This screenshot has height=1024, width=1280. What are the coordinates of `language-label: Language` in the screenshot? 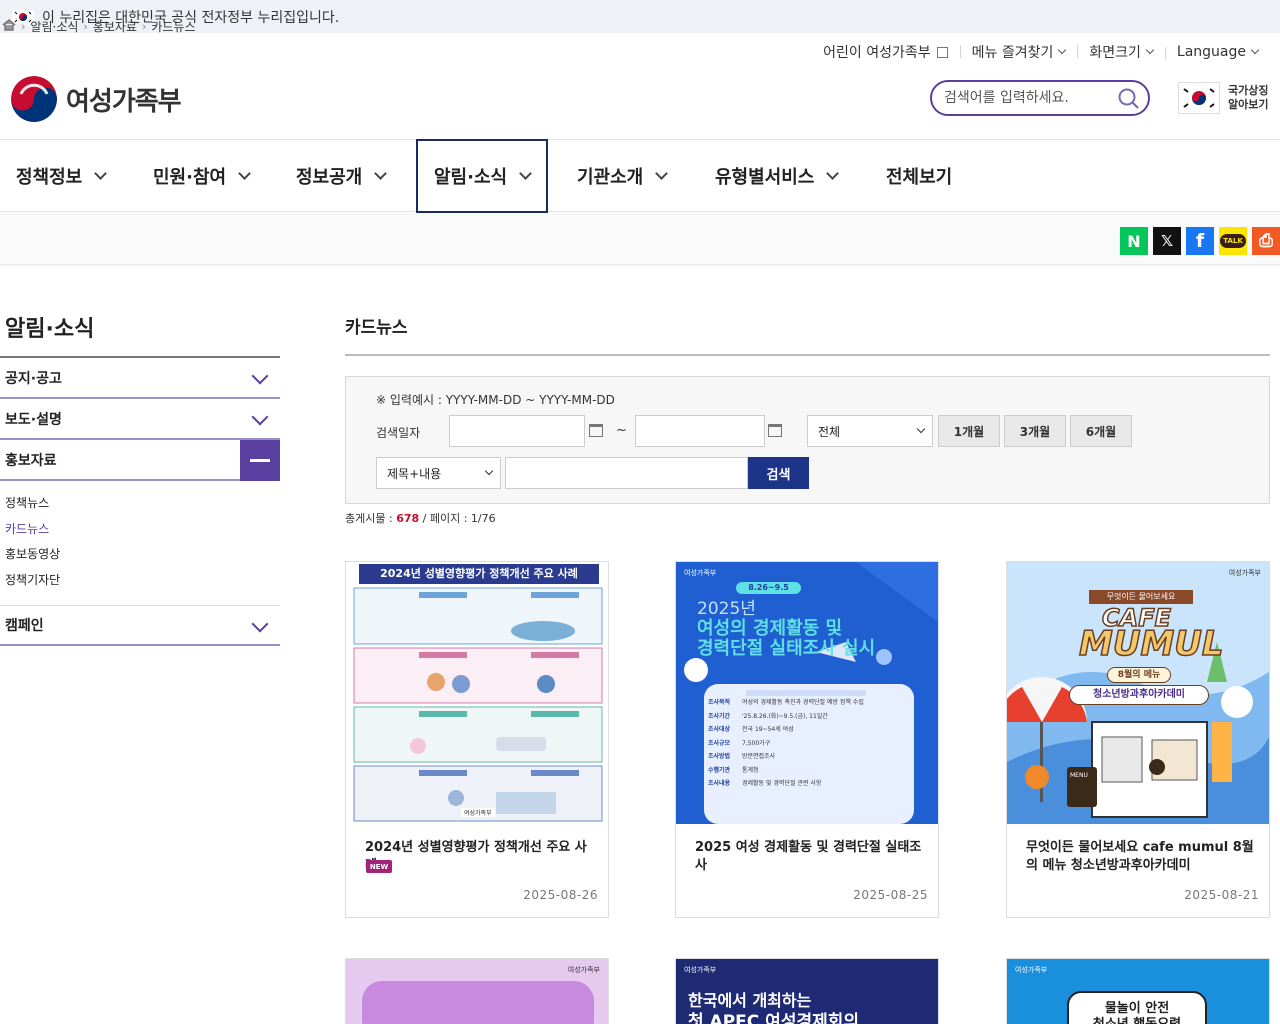 It's located at (1211, 52).